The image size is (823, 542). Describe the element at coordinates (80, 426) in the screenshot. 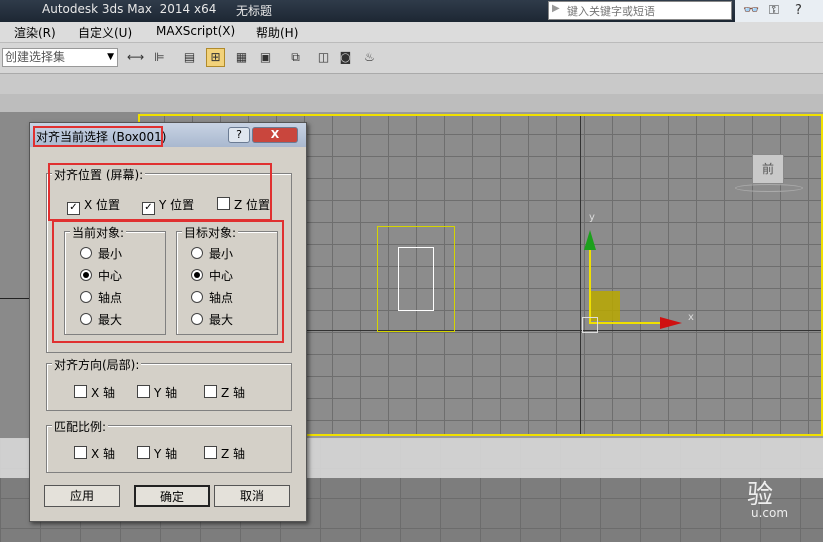

I see `match-scale-label: 匹配比例:` at that location.